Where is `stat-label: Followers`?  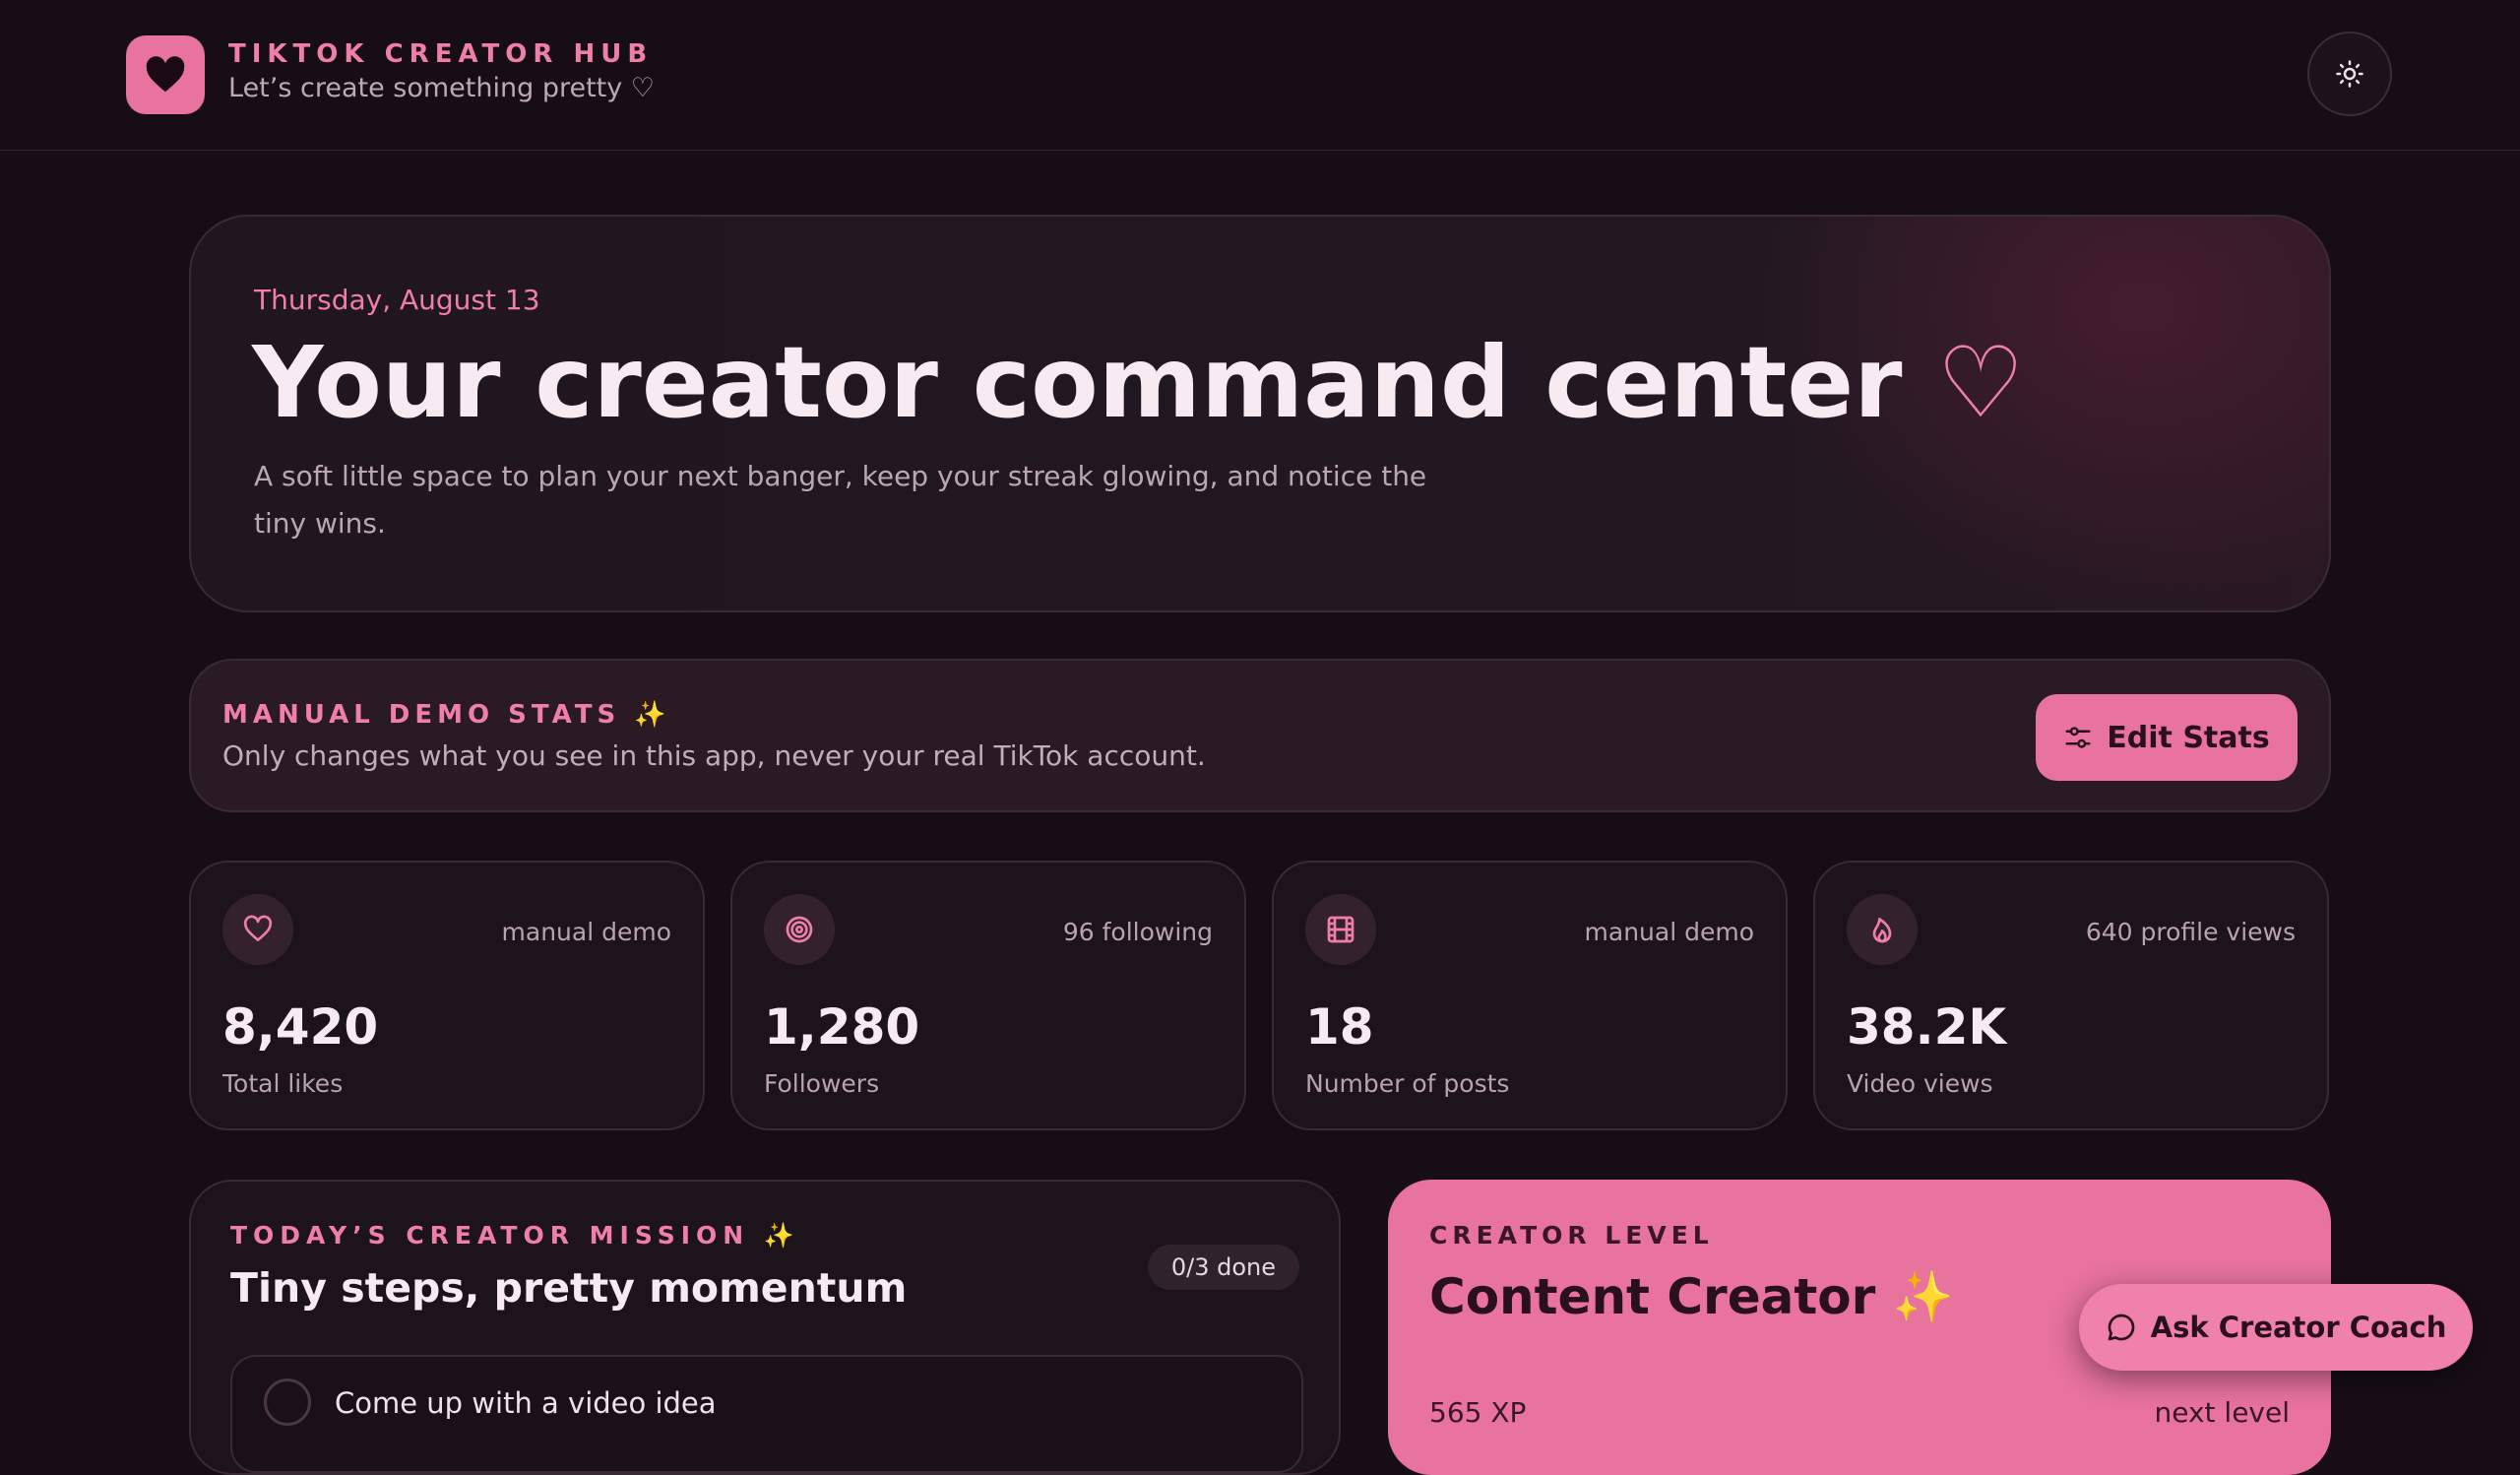
stat-label: Followers is located at coordinates (822, 1083).